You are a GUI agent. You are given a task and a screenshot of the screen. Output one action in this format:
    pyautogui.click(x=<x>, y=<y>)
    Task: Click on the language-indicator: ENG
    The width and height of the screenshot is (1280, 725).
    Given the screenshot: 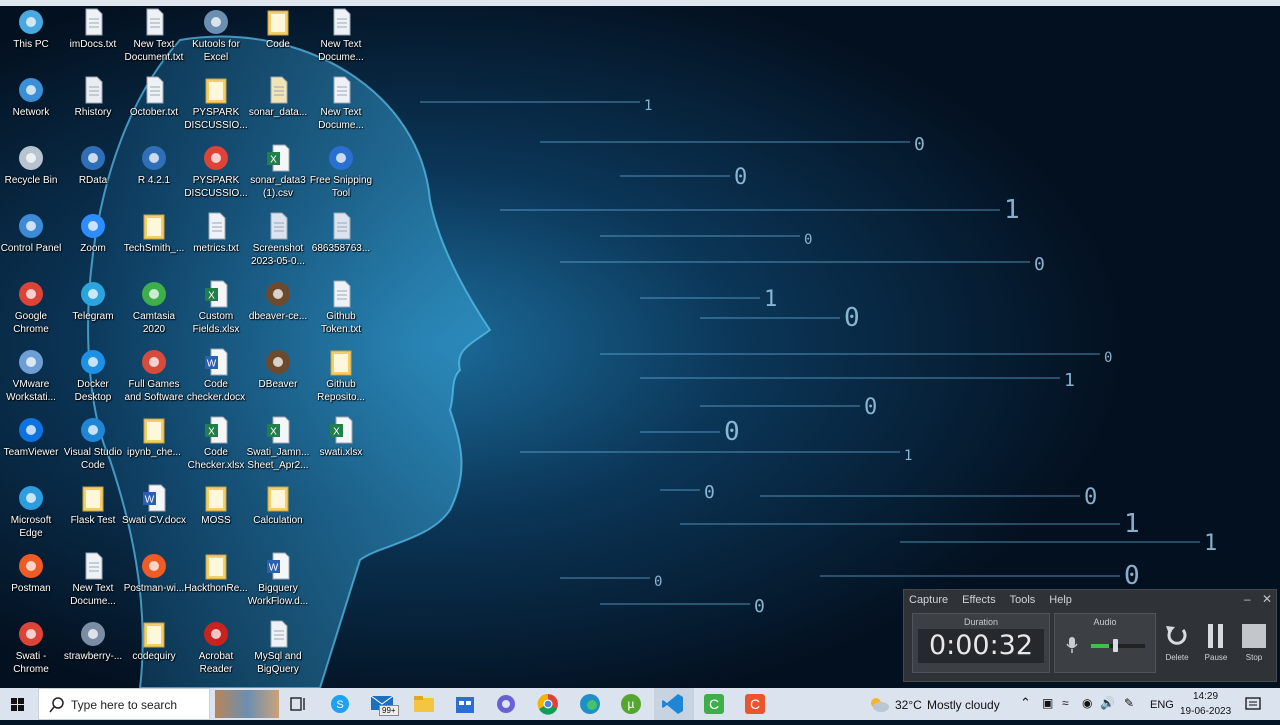 What is the action you would take?
    pyautogui.click(x=1162, y=705)
    